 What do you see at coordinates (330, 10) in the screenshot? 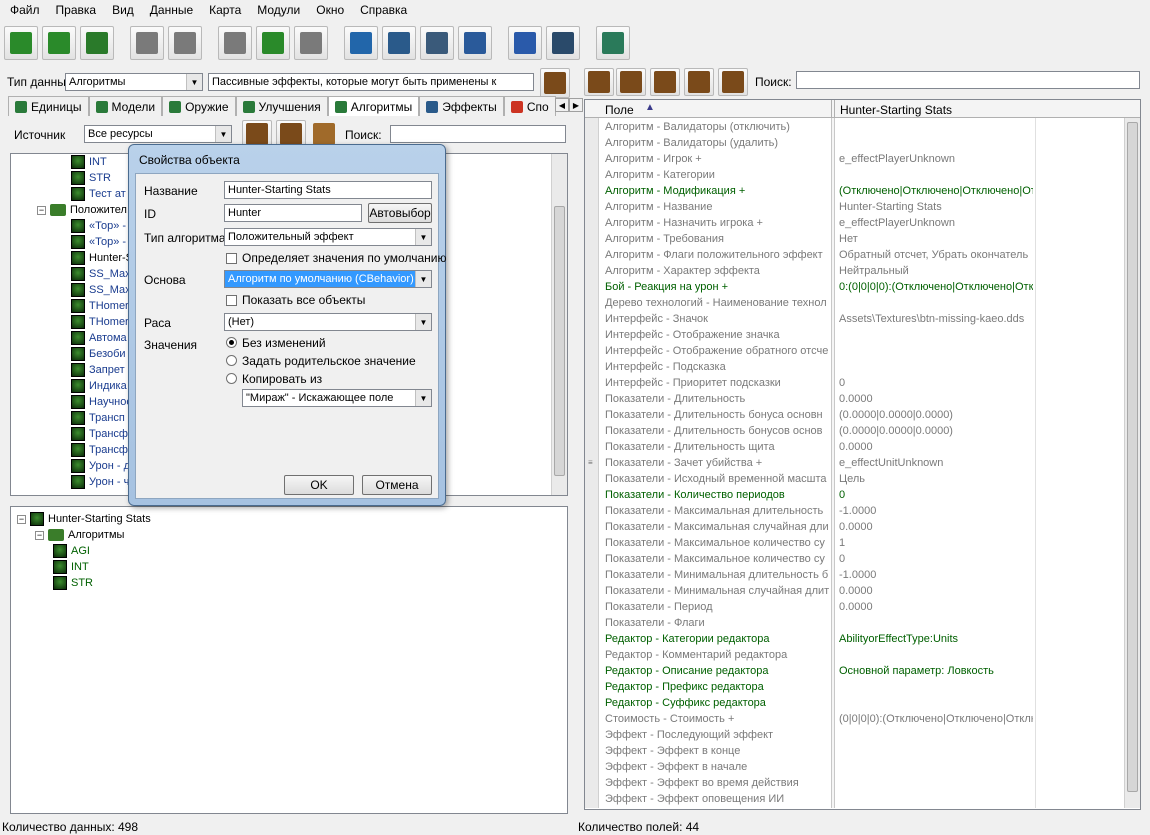
I see `menu-item: Окно` at bounding box center [330, 10].